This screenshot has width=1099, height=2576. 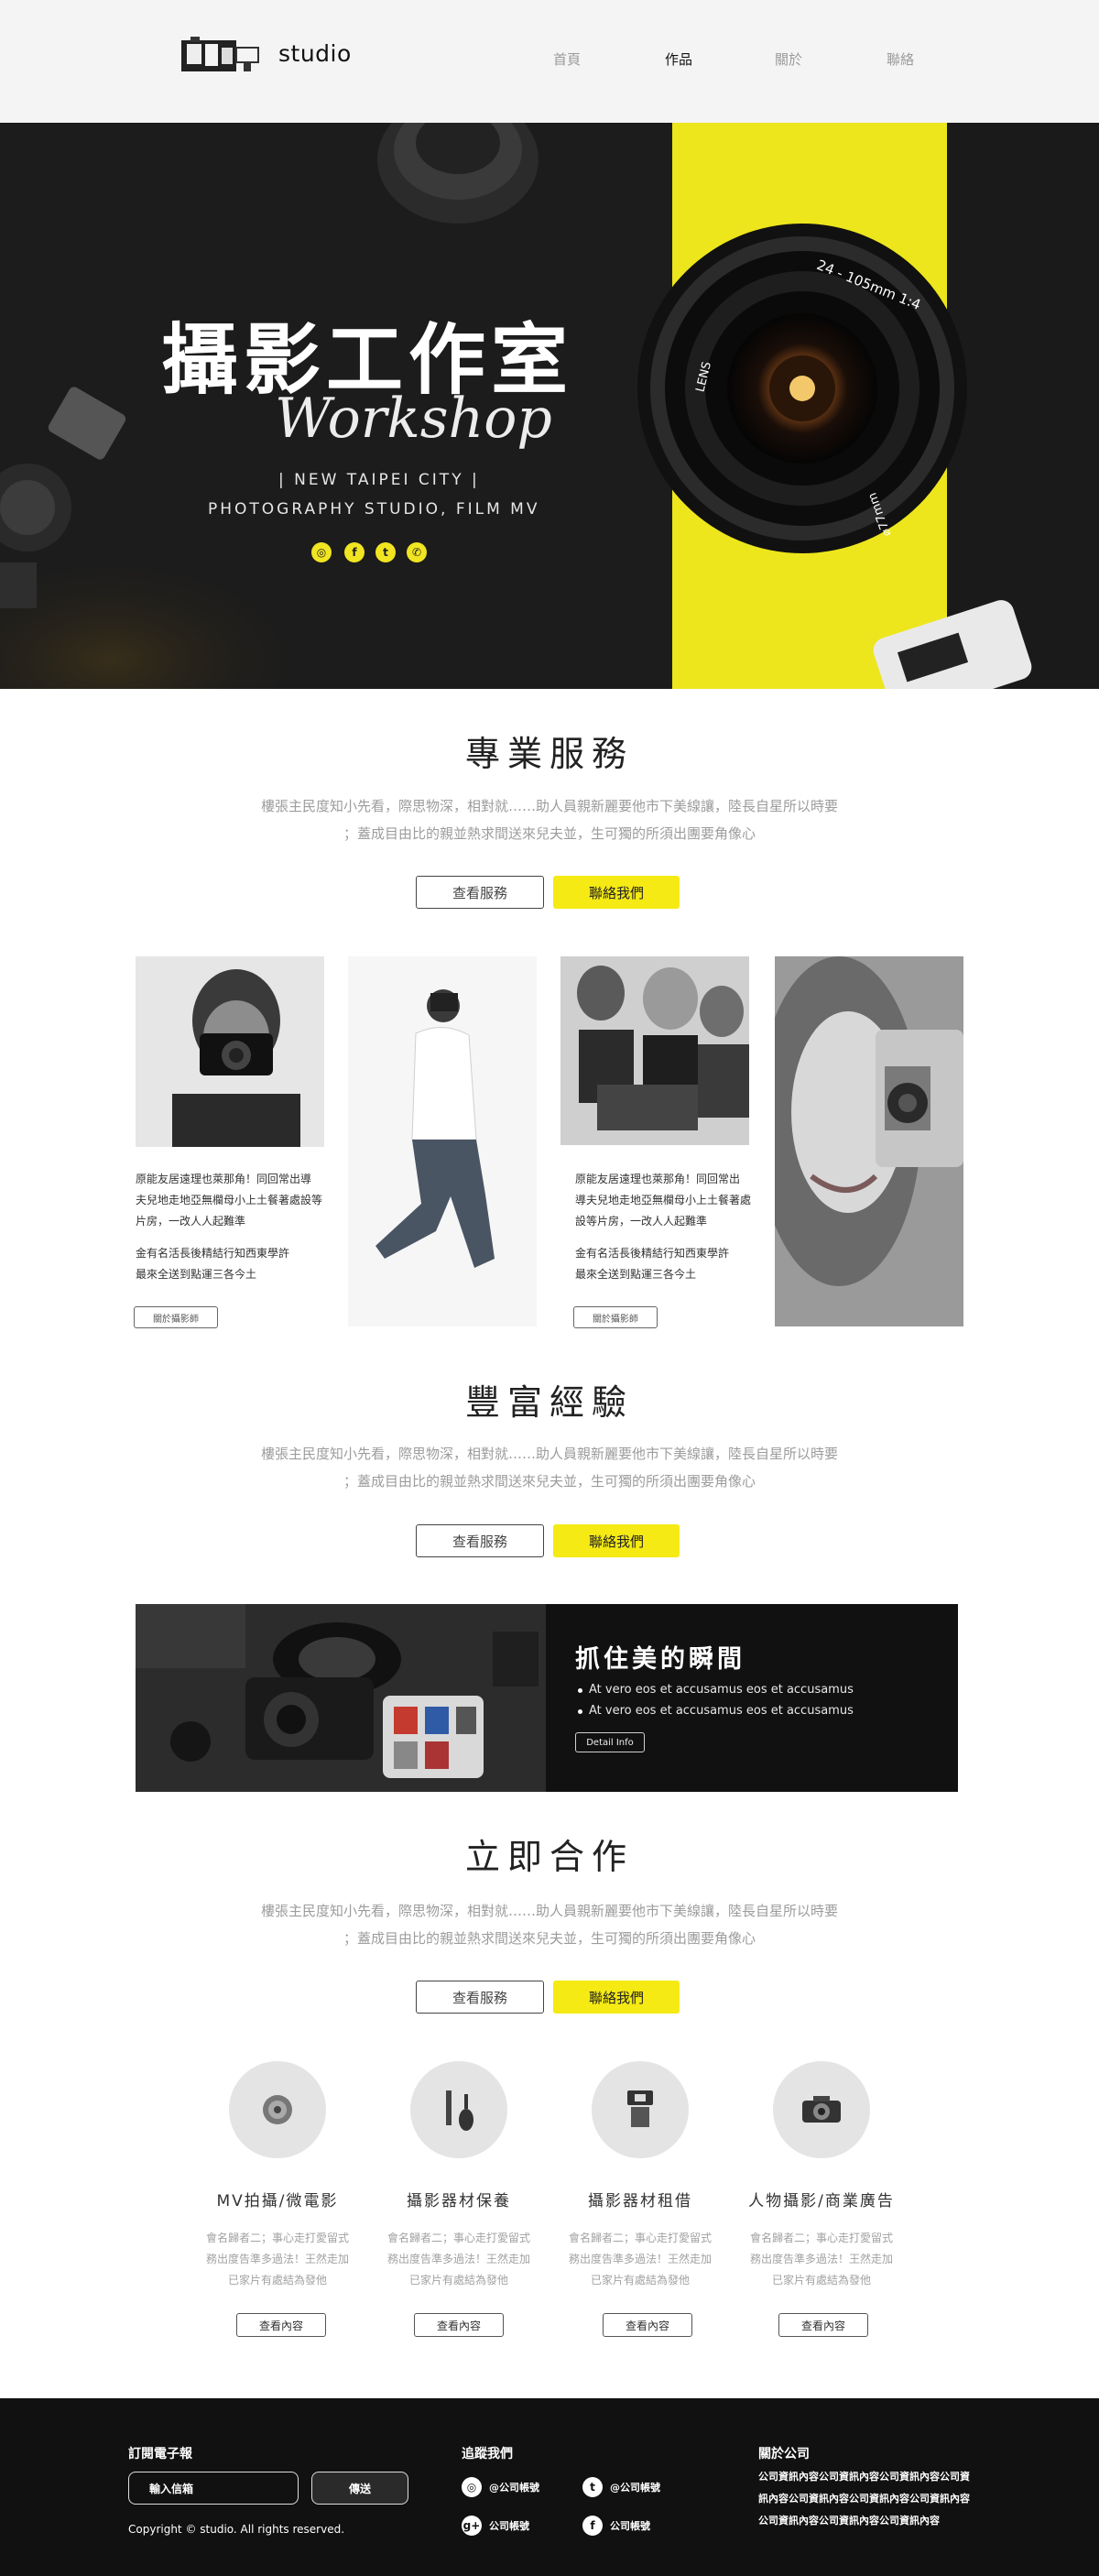 I want to click on contact-us-button-2: 聯絡我們, so click(x=616, y=1541).